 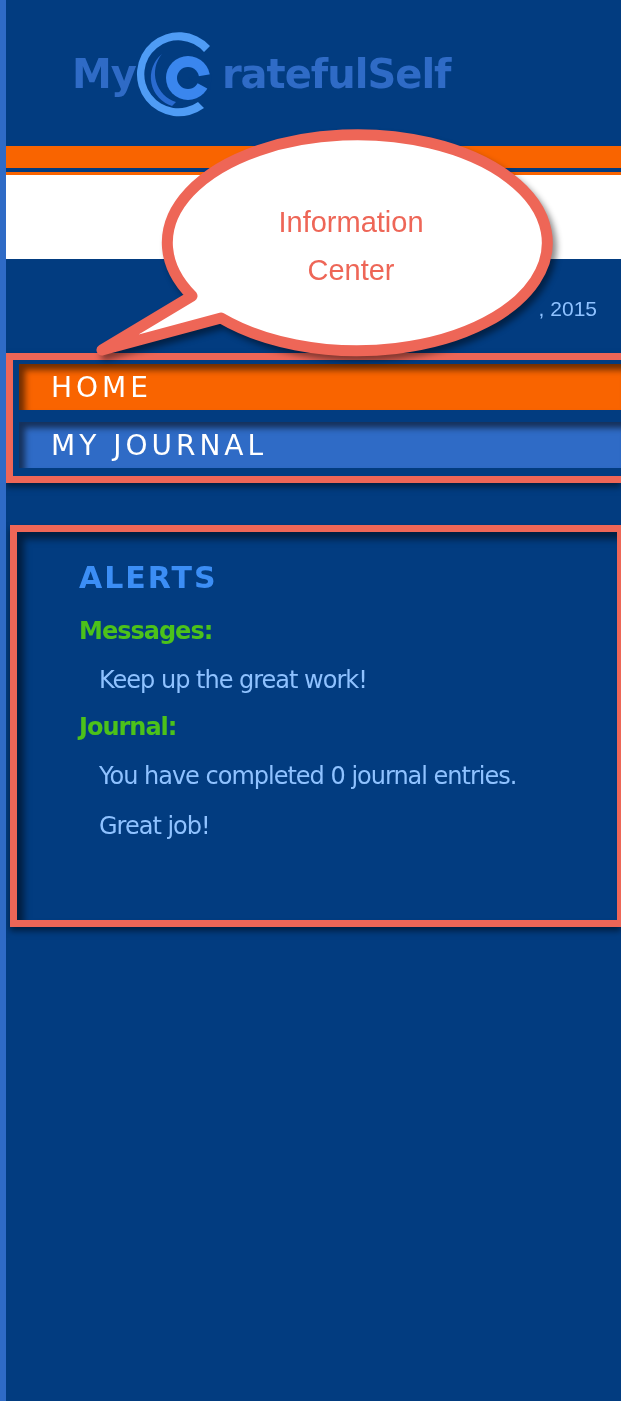 I want to click on nav-item: HOME, so click(x=320, y=387).